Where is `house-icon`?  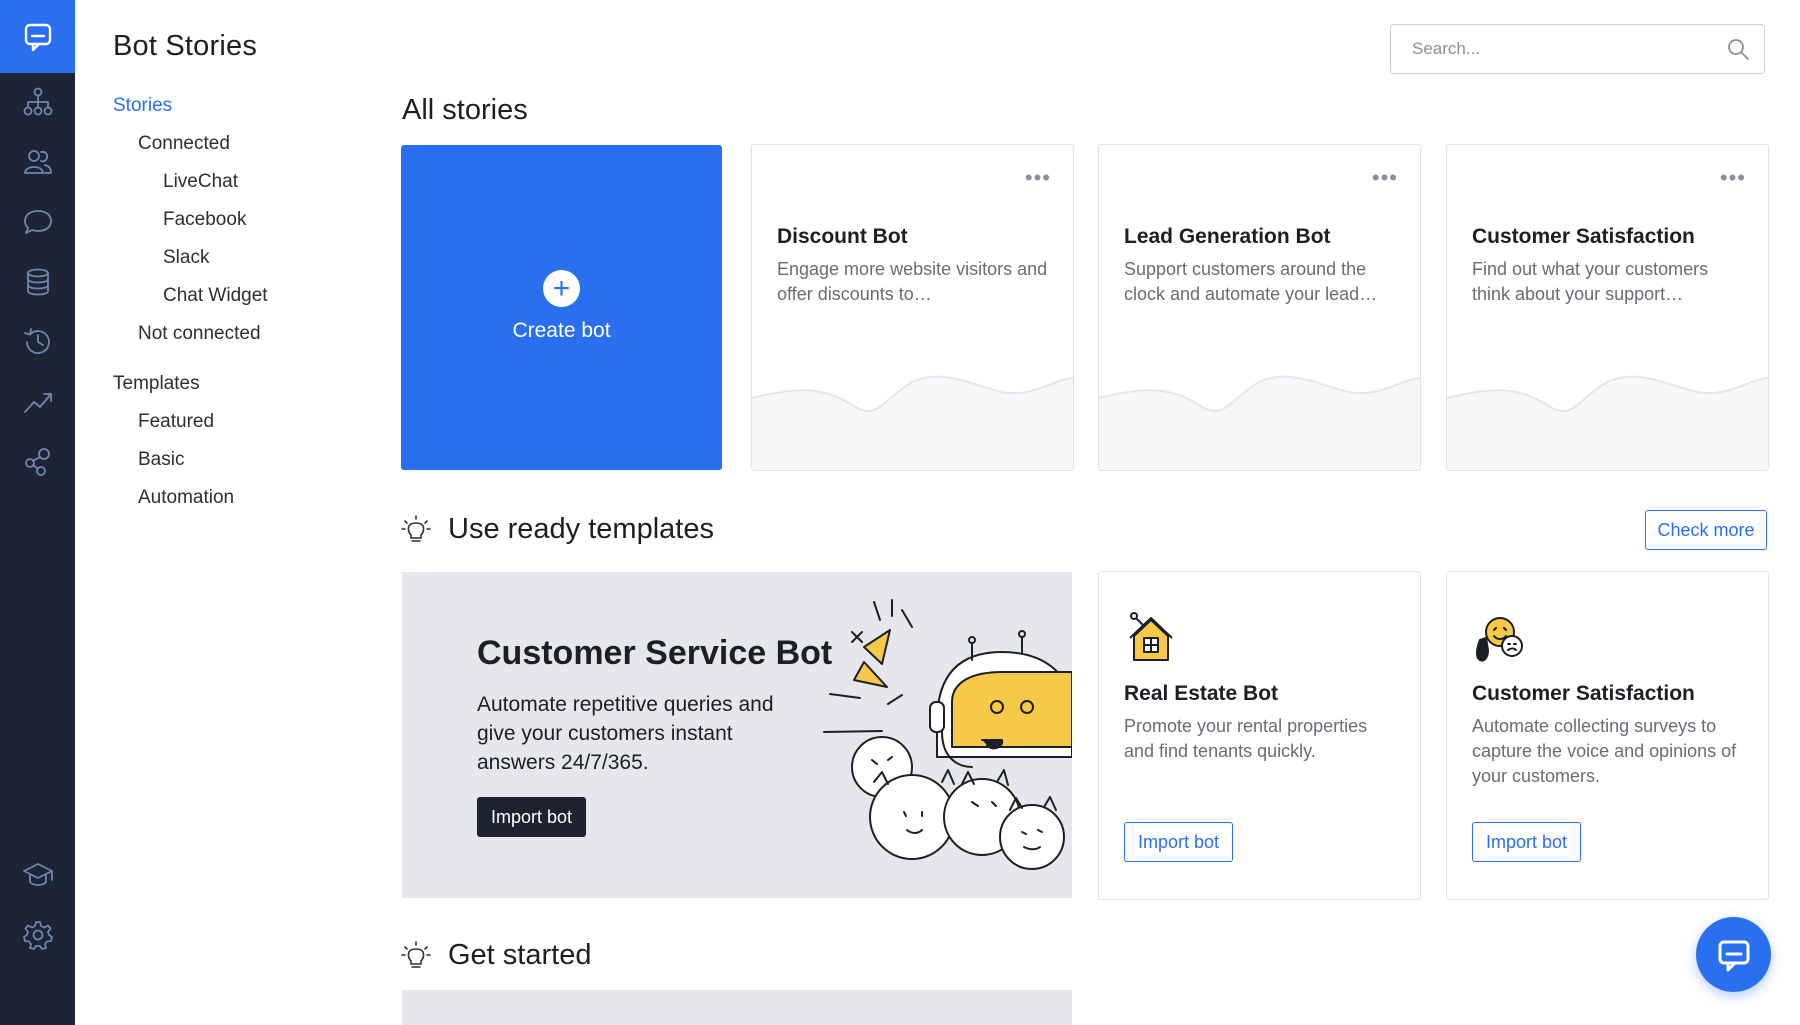
house-icon is located at coordinates (1151, 636).